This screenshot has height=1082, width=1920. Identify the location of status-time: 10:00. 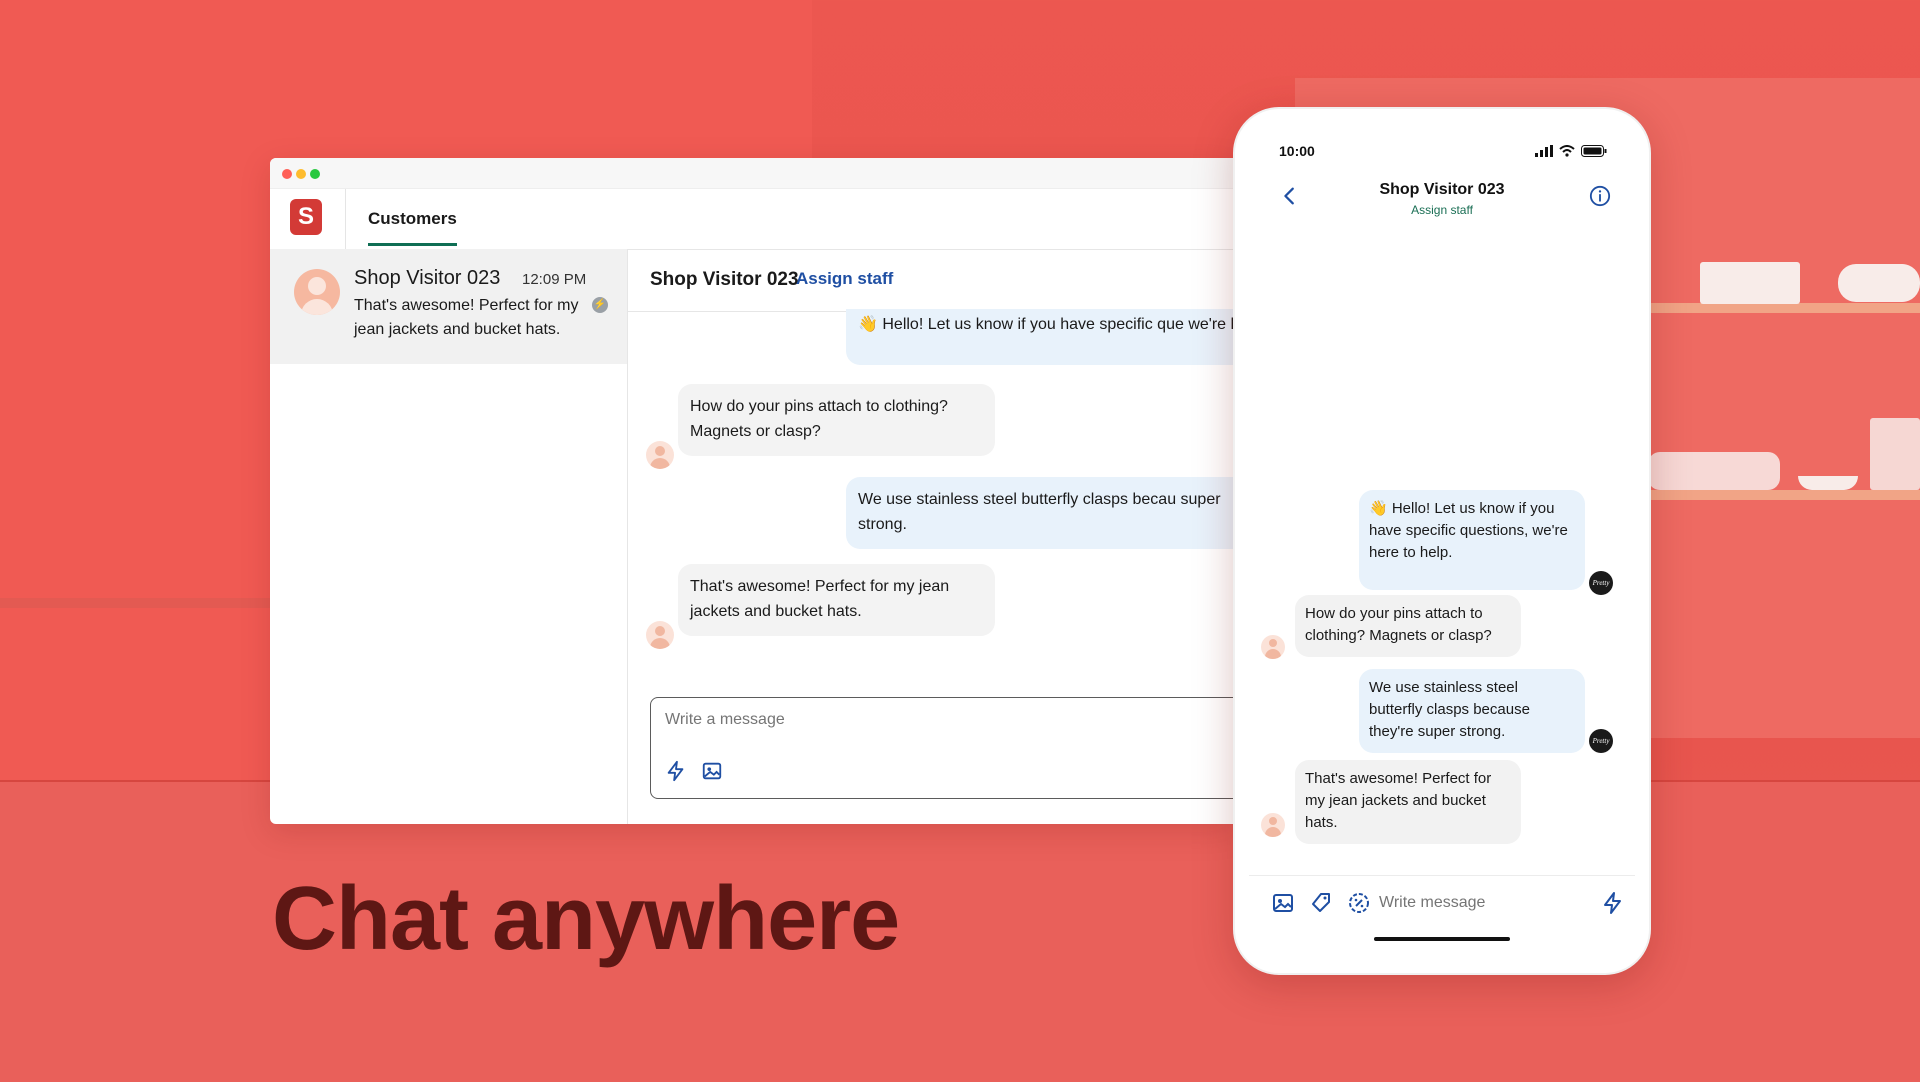
(1297, 151).